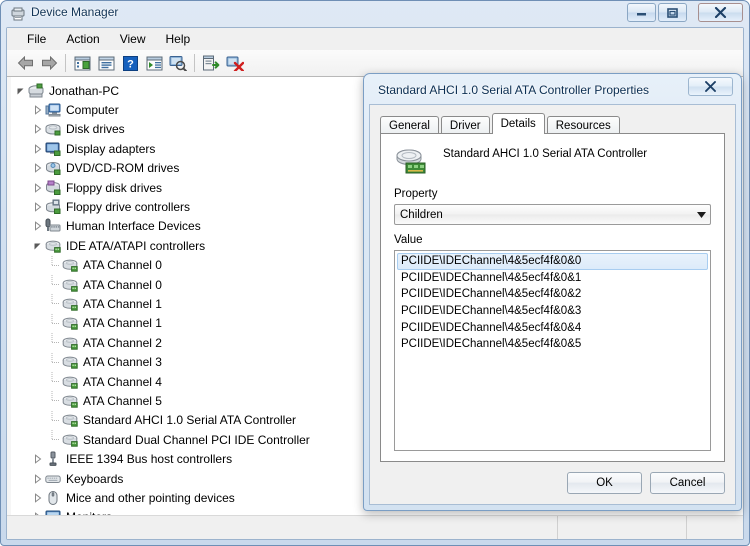 The width and height of the screenshot is (750, 546). Describe the element at coordinates (375, 39) in the screenshot. I see `menu-bar: File Action View Help` at that location.